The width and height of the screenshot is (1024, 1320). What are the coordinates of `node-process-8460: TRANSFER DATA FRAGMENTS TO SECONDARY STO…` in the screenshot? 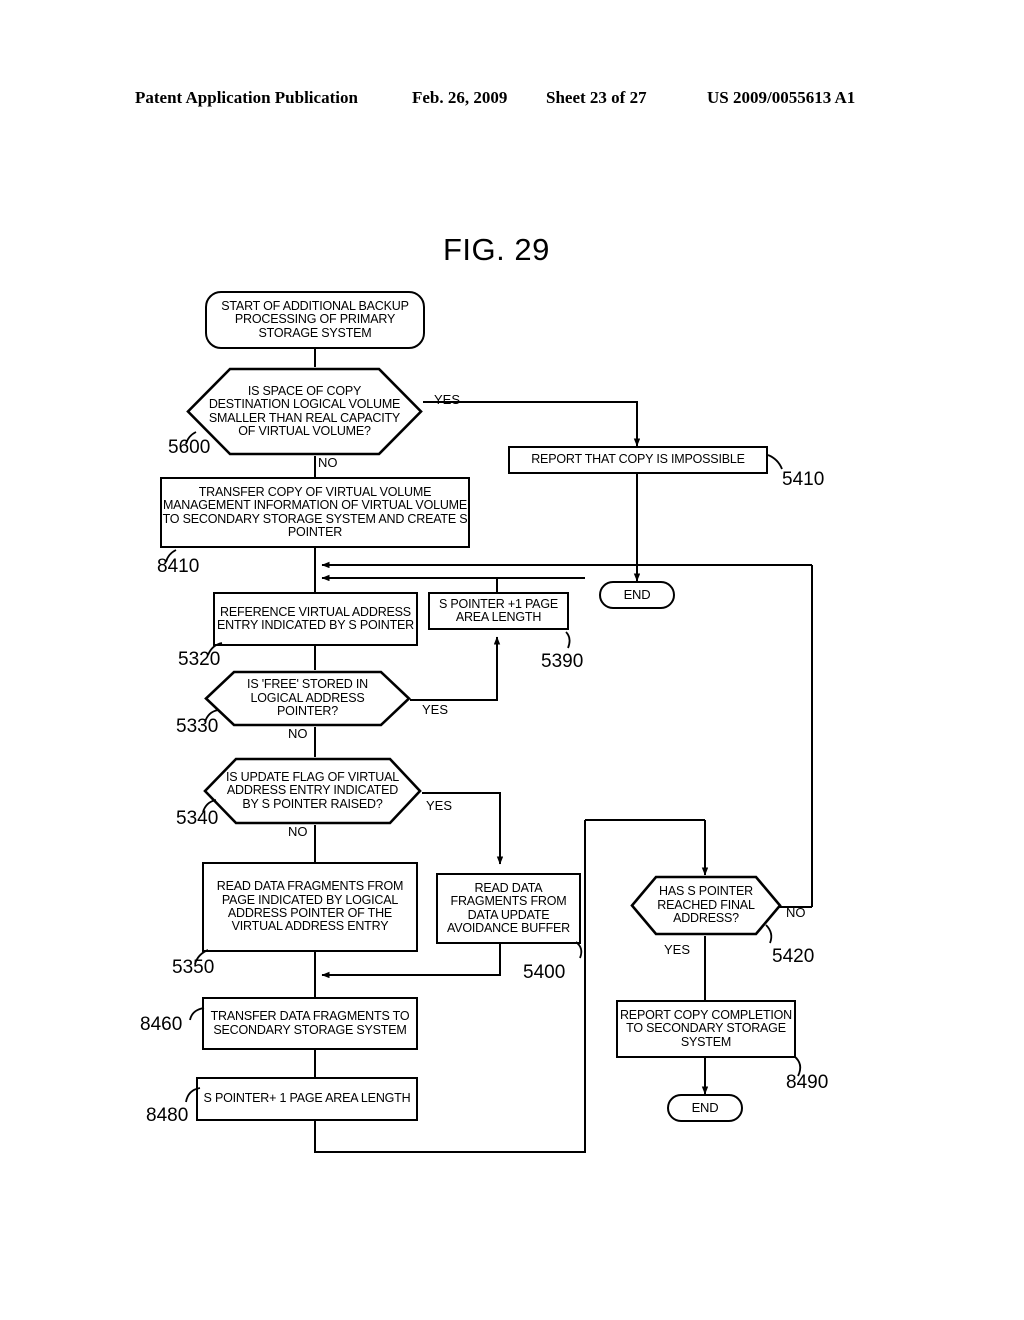 It's located at (310, 1023).